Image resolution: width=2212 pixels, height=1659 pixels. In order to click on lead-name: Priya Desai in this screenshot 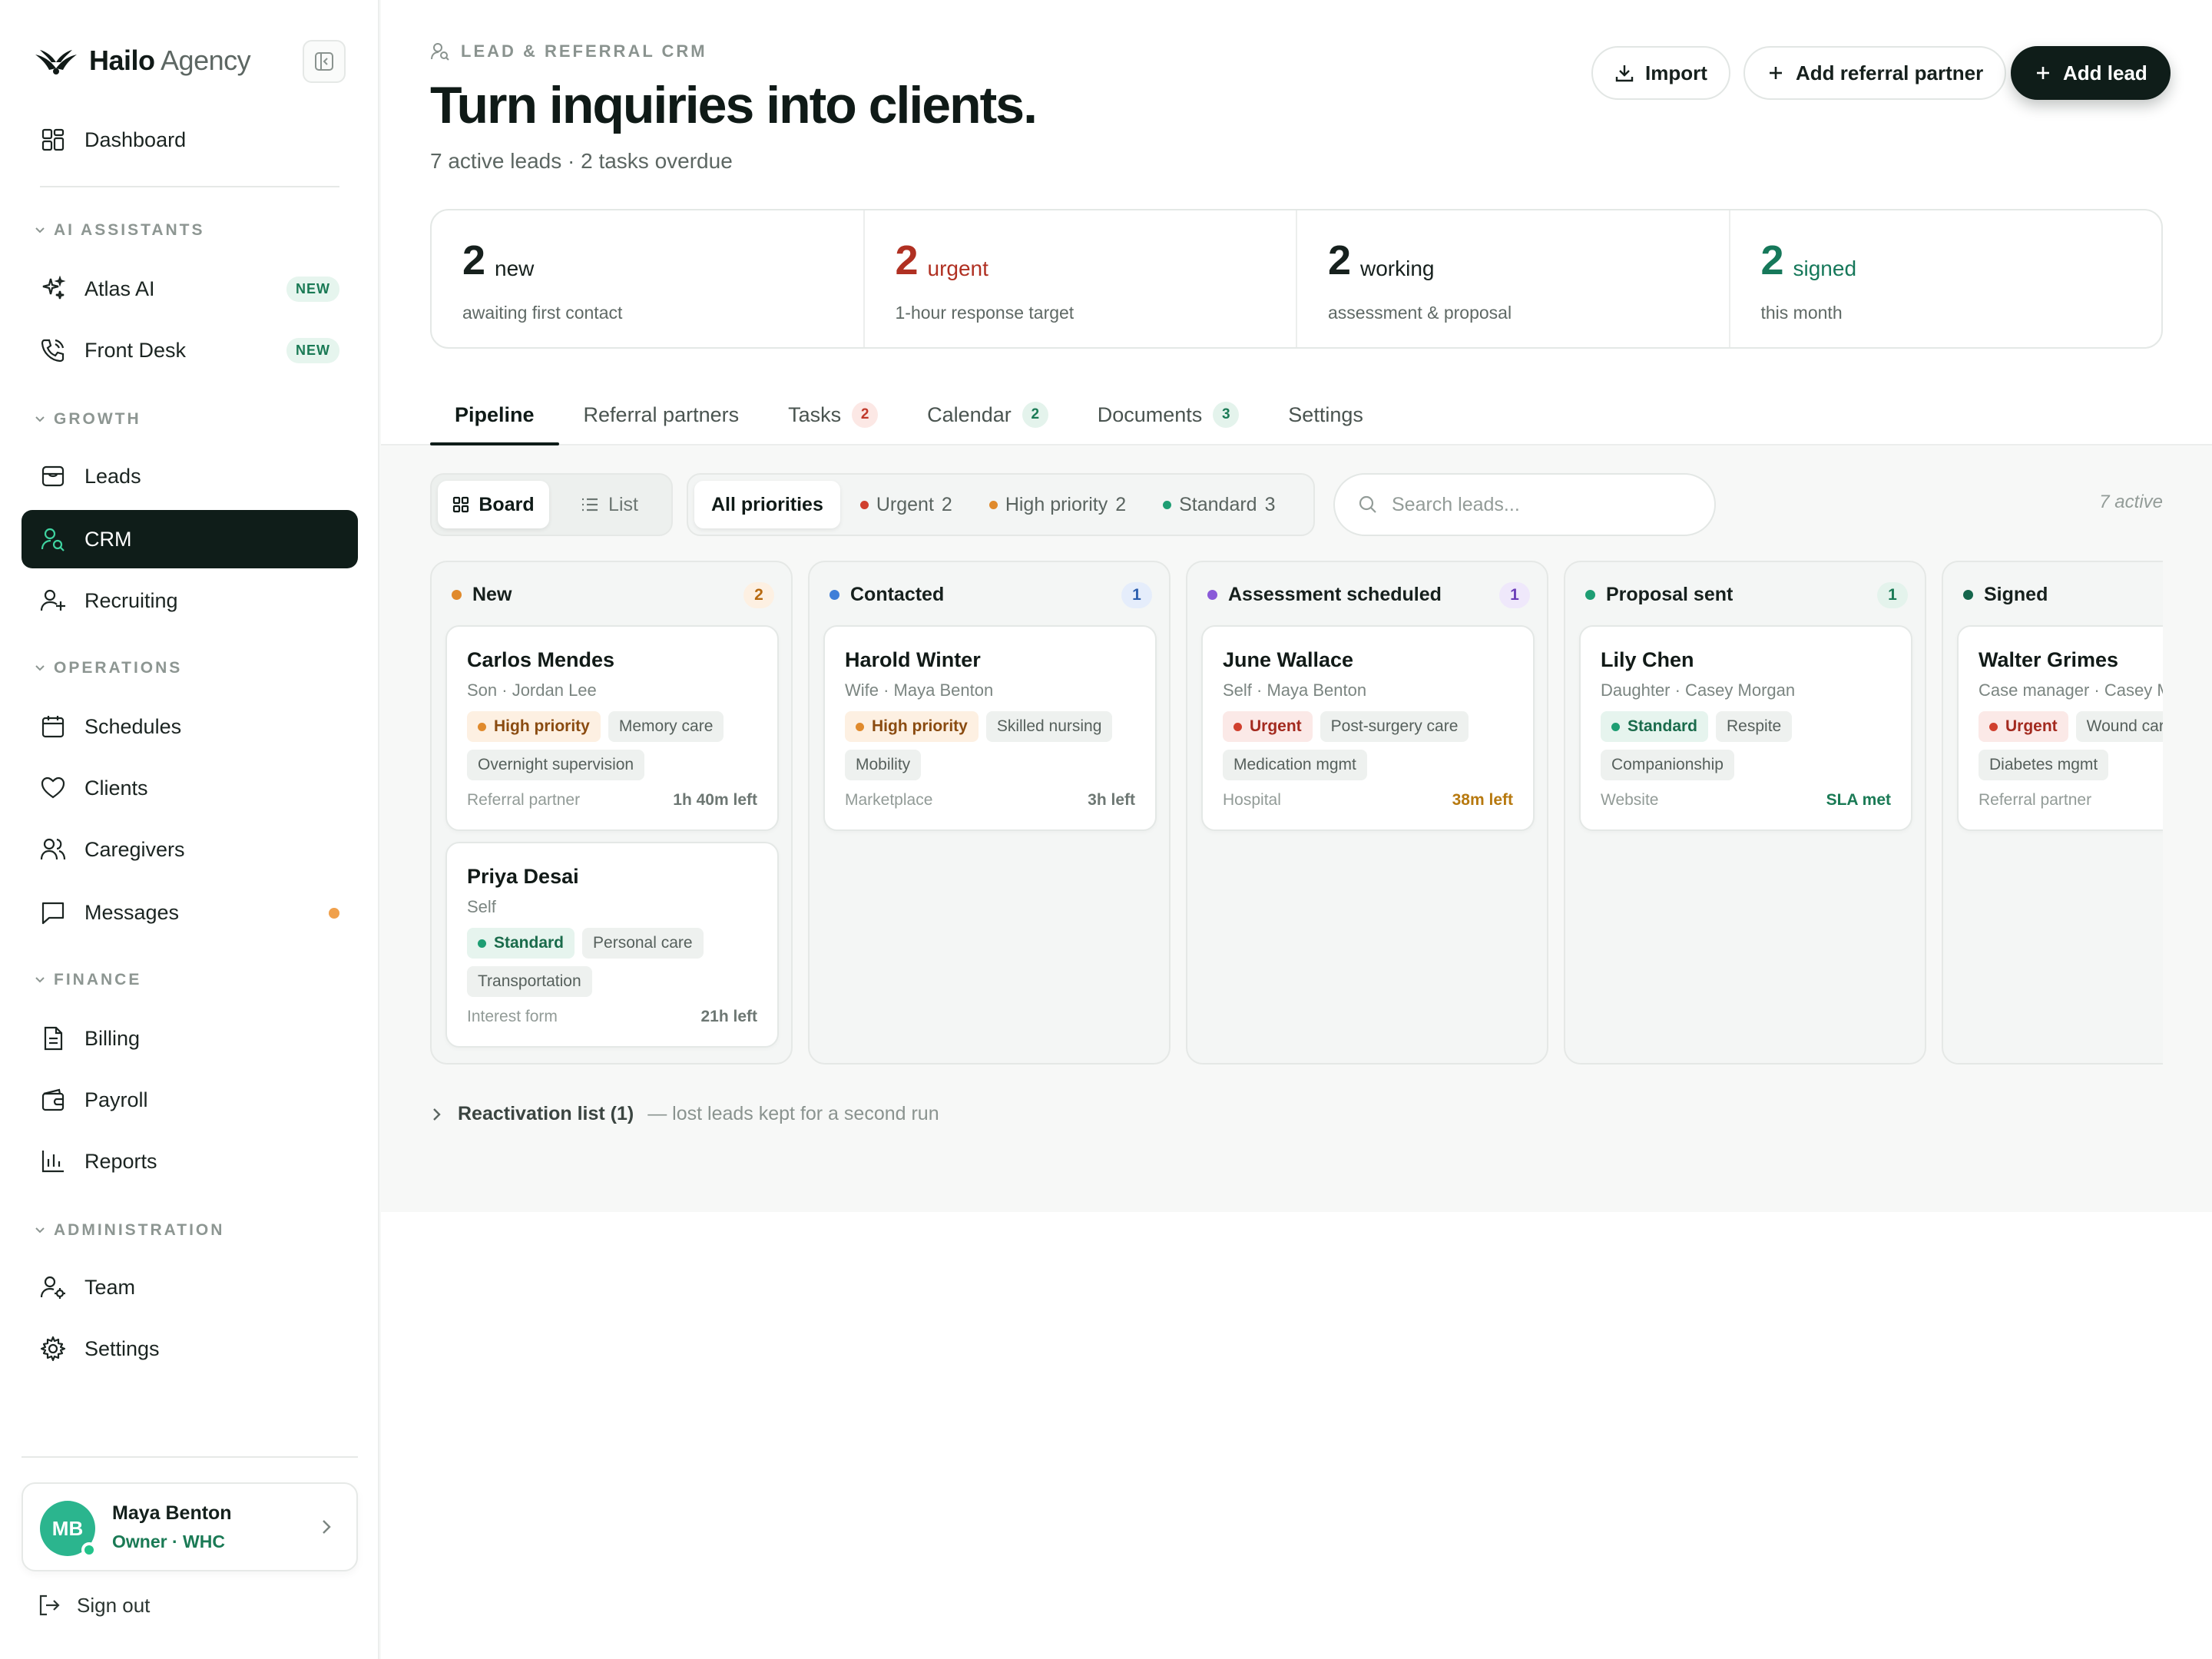, I will do `click(523, 877)`.